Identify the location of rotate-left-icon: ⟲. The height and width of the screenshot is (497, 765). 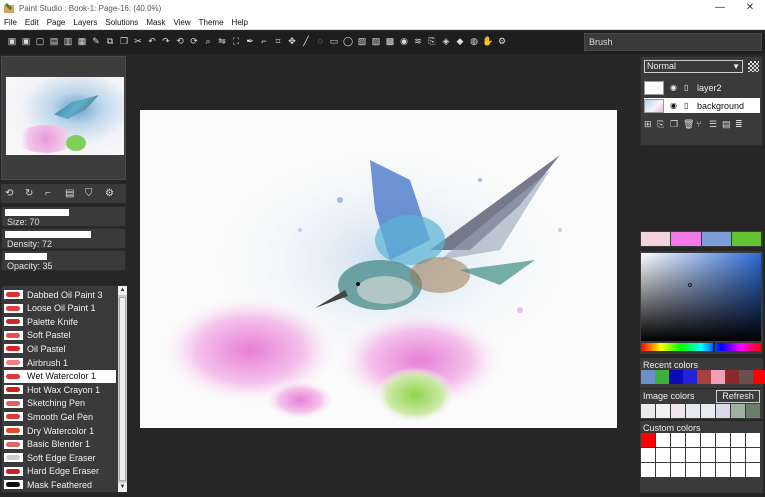
(180, 41).